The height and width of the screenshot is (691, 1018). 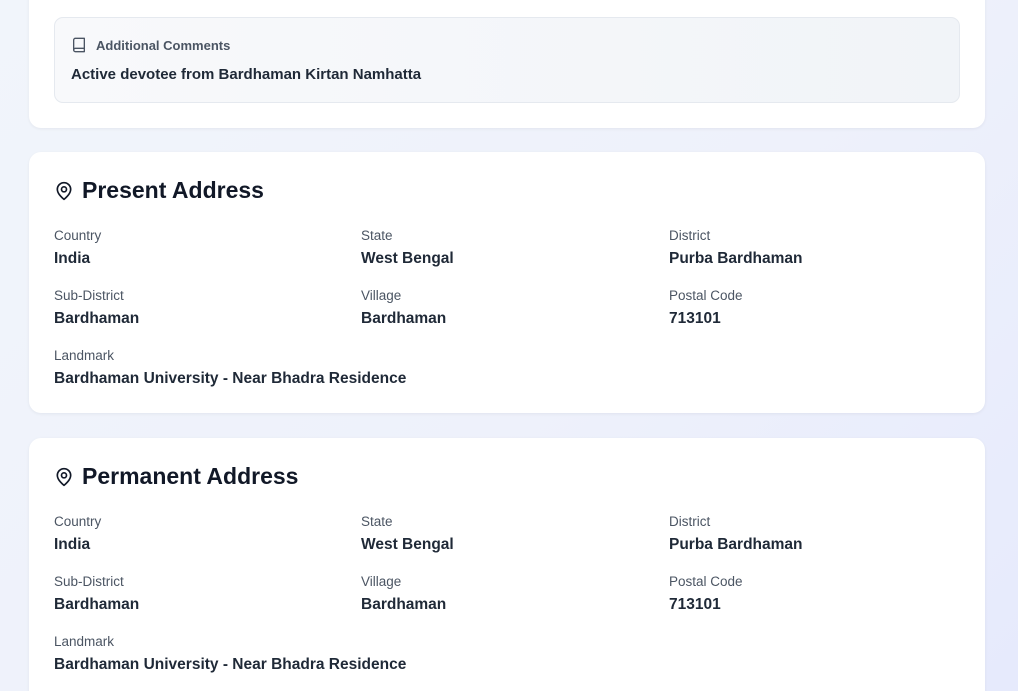 I want to click on present-state-field: State West Bengal, so click(x=407, y=248).